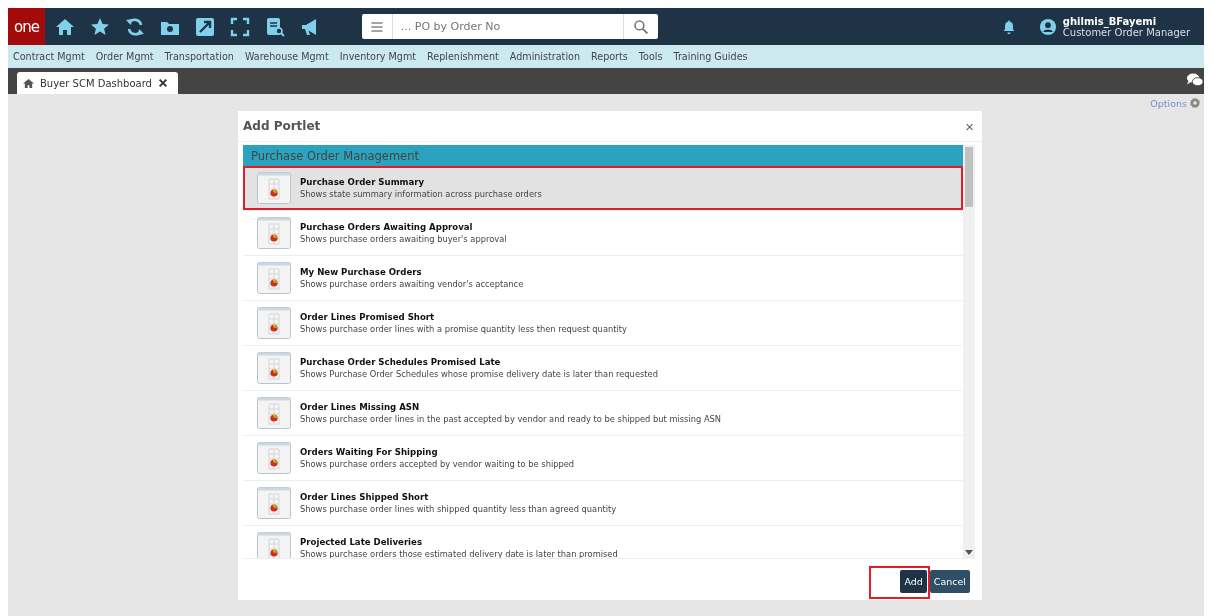 Image resolution: width=1212 pixels, height=616 pixels. What do you see at coordinates (361, 272) in the screenshot?
I see `portlet-title: My New Purchase Orders` at bounding box center [361, 272].